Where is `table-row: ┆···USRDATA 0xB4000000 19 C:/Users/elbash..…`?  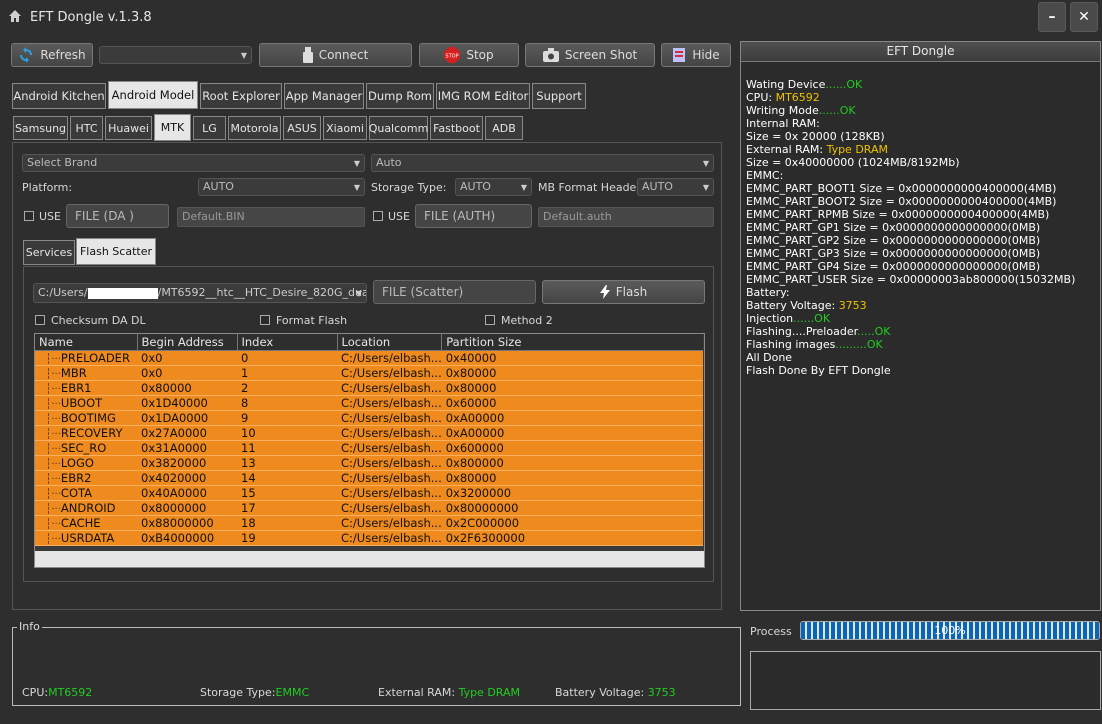 table-row: ┆···USRDATA 0xB4000000 19 C:/Users/elbash..… is located at coordinates (369, 538).